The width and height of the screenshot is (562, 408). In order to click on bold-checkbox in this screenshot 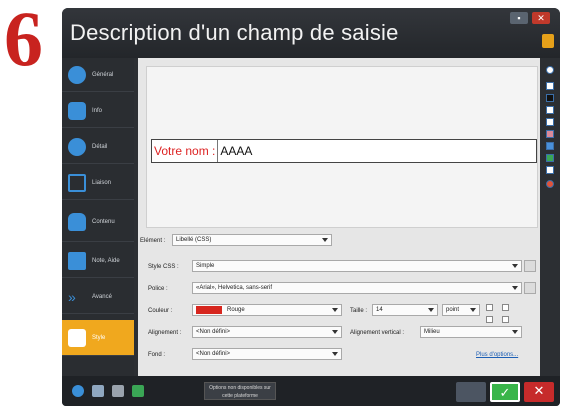, I will do `click(489, 307)`.